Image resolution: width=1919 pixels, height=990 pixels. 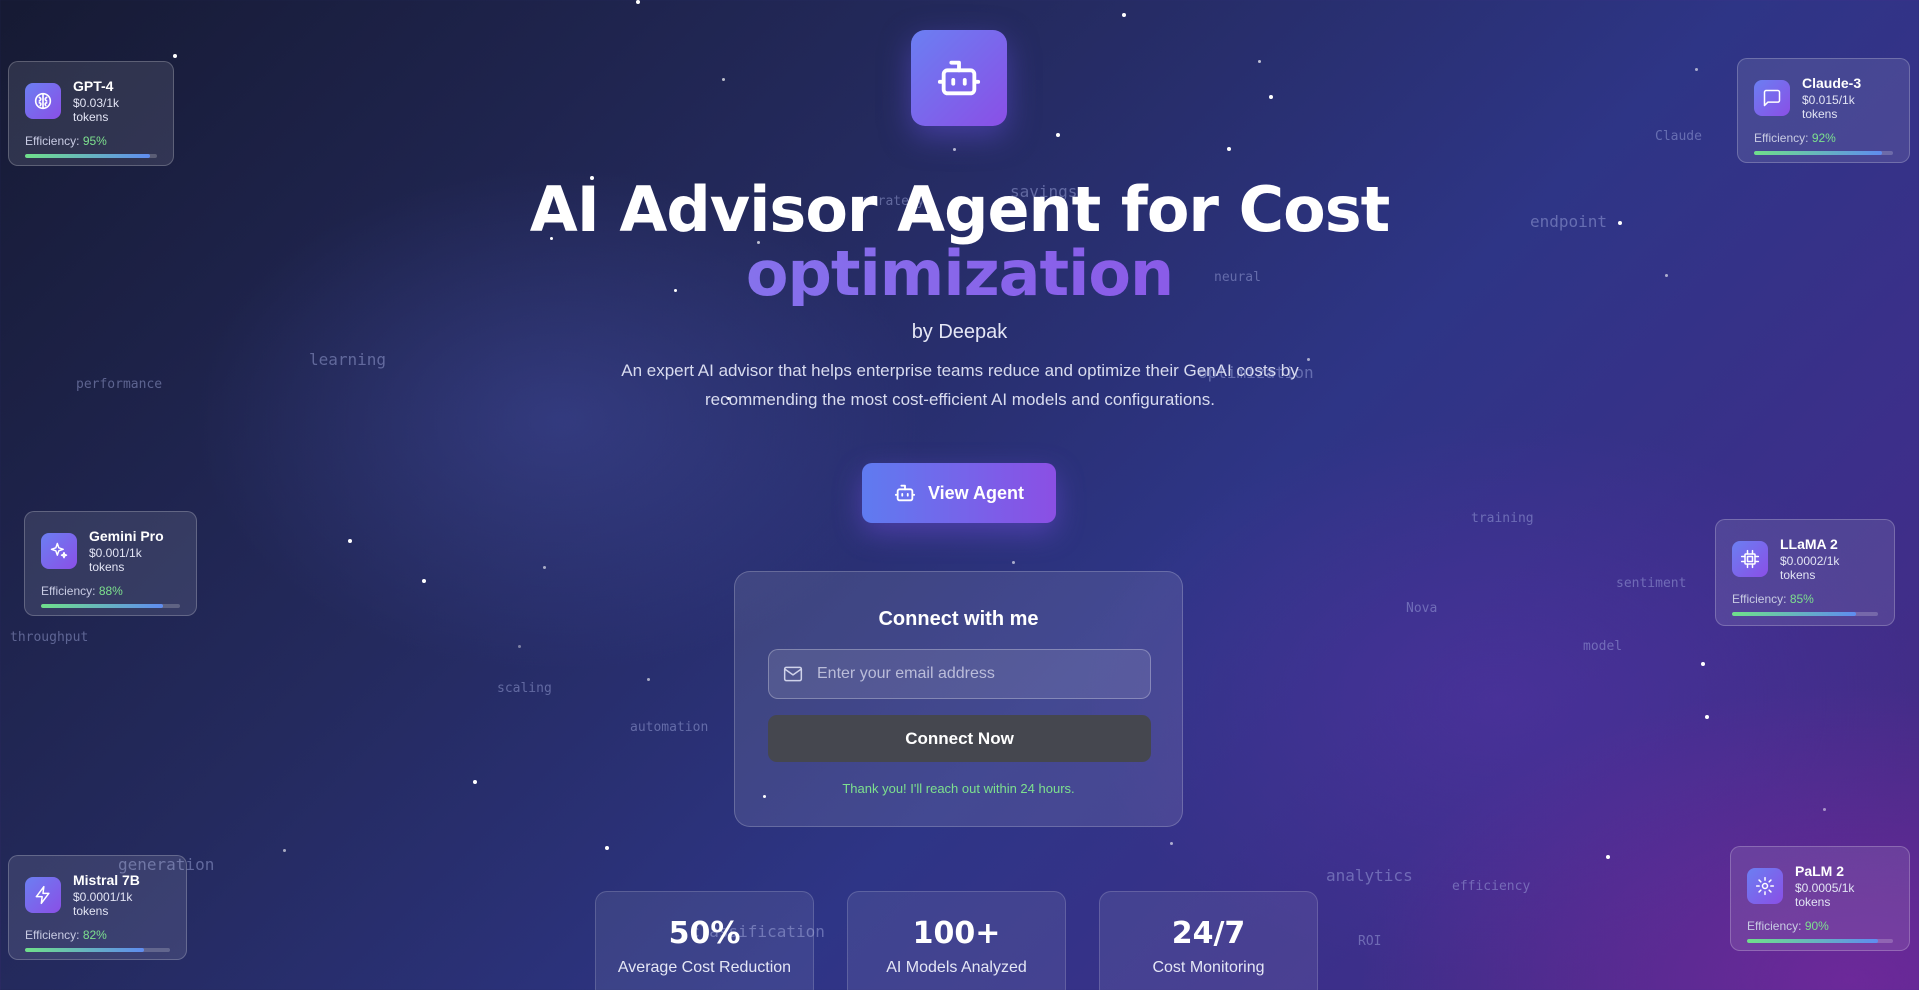 I want to click on model-efficiency: Efficiency: 90%, so click(x=1820, y=926).